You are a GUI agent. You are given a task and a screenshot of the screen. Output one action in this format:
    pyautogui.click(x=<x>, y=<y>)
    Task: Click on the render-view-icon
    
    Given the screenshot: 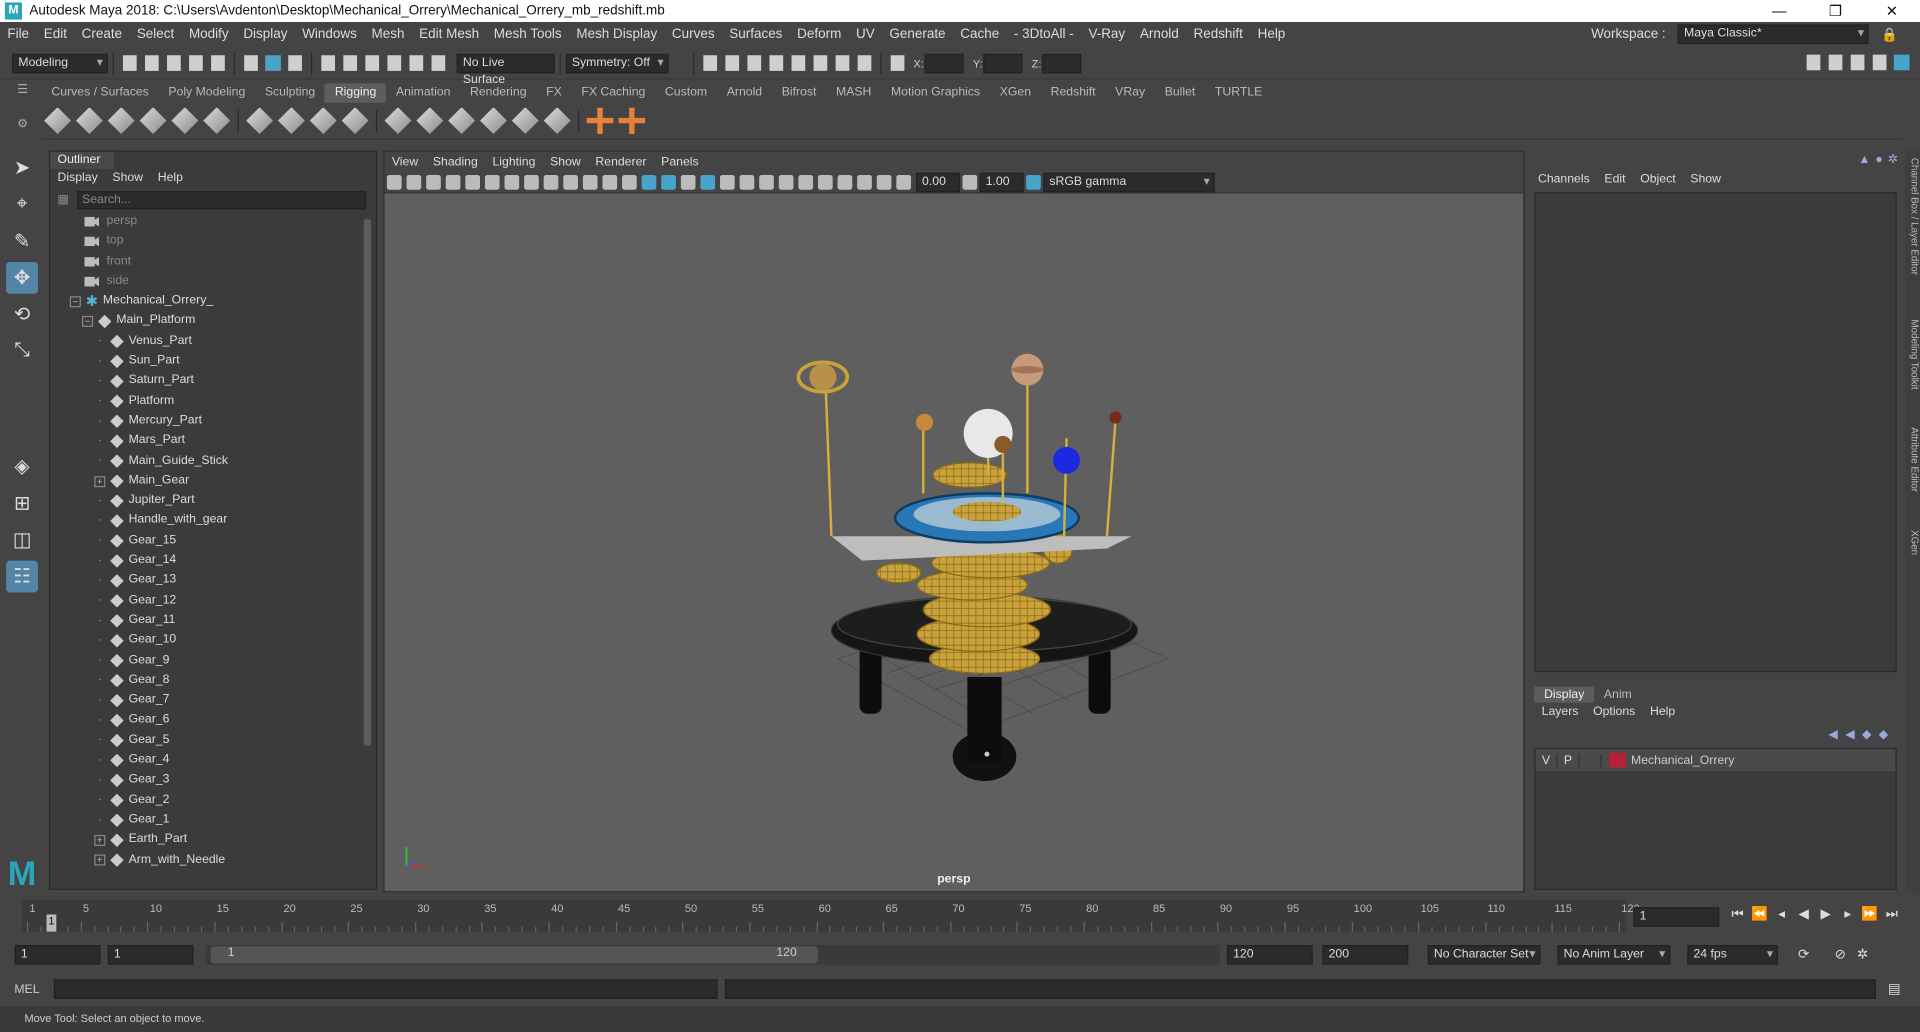 What is the action you would take?
    pyautogui.click(x=820, y=63)
    